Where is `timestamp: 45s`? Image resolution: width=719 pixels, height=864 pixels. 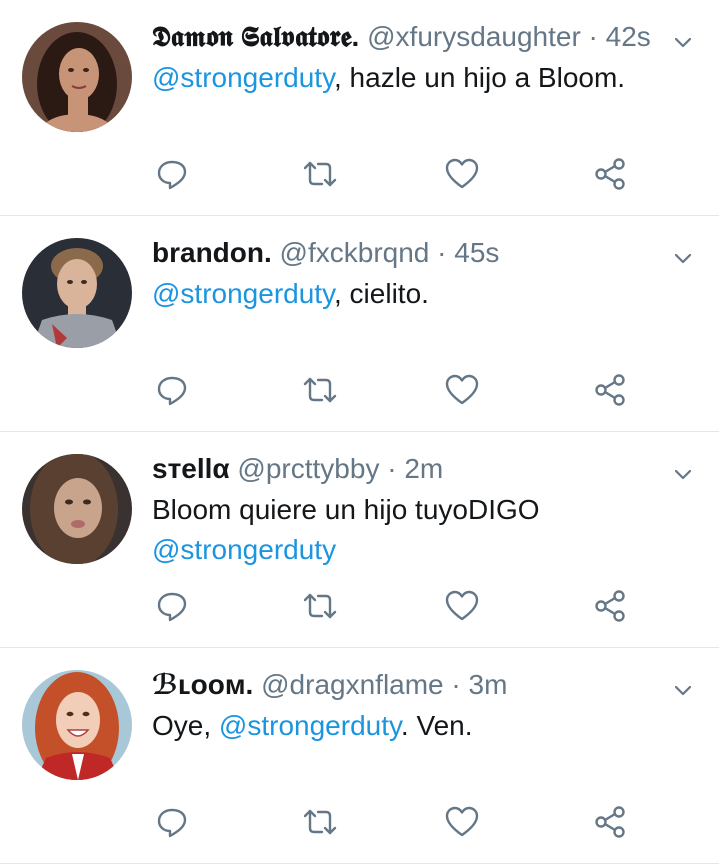
timestamp: 45s is located at coordinates (476, 252).